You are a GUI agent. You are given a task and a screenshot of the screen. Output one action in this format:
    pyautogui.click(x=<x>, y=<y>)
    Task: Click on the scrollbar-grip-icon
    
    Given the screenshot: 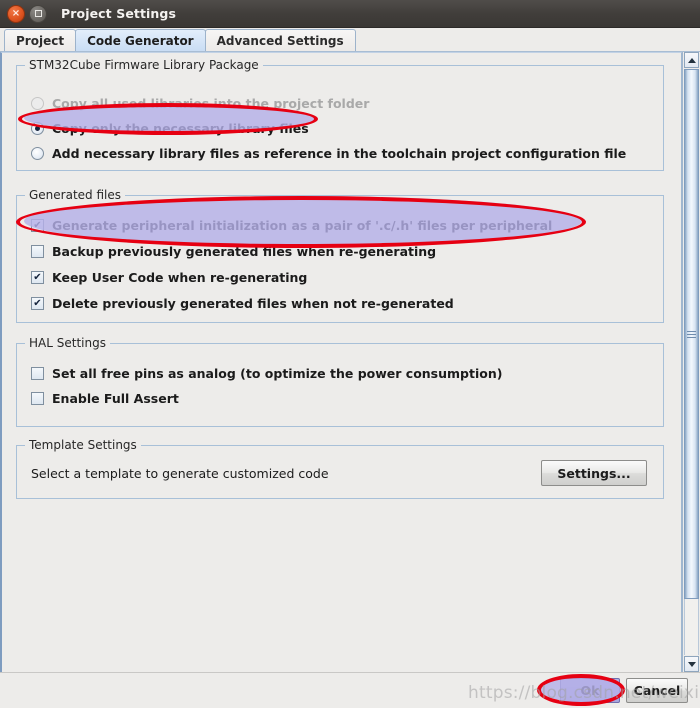 What is the action you would take?
    pyautogui.click(x=691, y=334)
    